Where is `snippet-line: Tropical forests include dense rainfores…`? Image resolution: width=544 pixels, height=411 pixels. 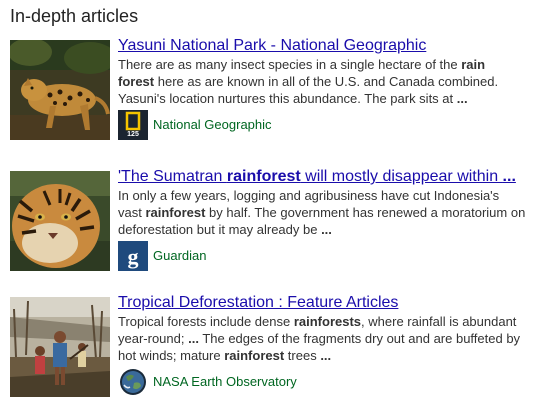
snippet-line: Tropical forests include dense rainfores… is located at coordinates (327, 321).